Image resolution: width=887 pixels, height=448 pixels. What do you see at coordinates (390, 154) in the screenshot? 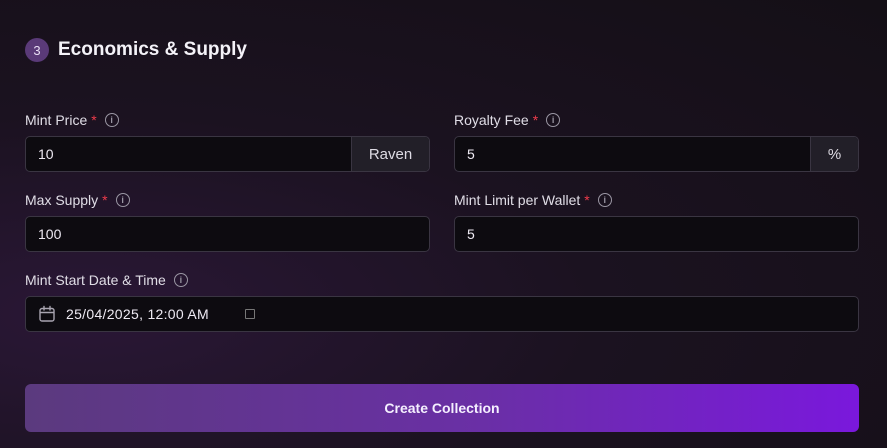
I see `currency-addon: Raven` at bounding box center [390, 154].